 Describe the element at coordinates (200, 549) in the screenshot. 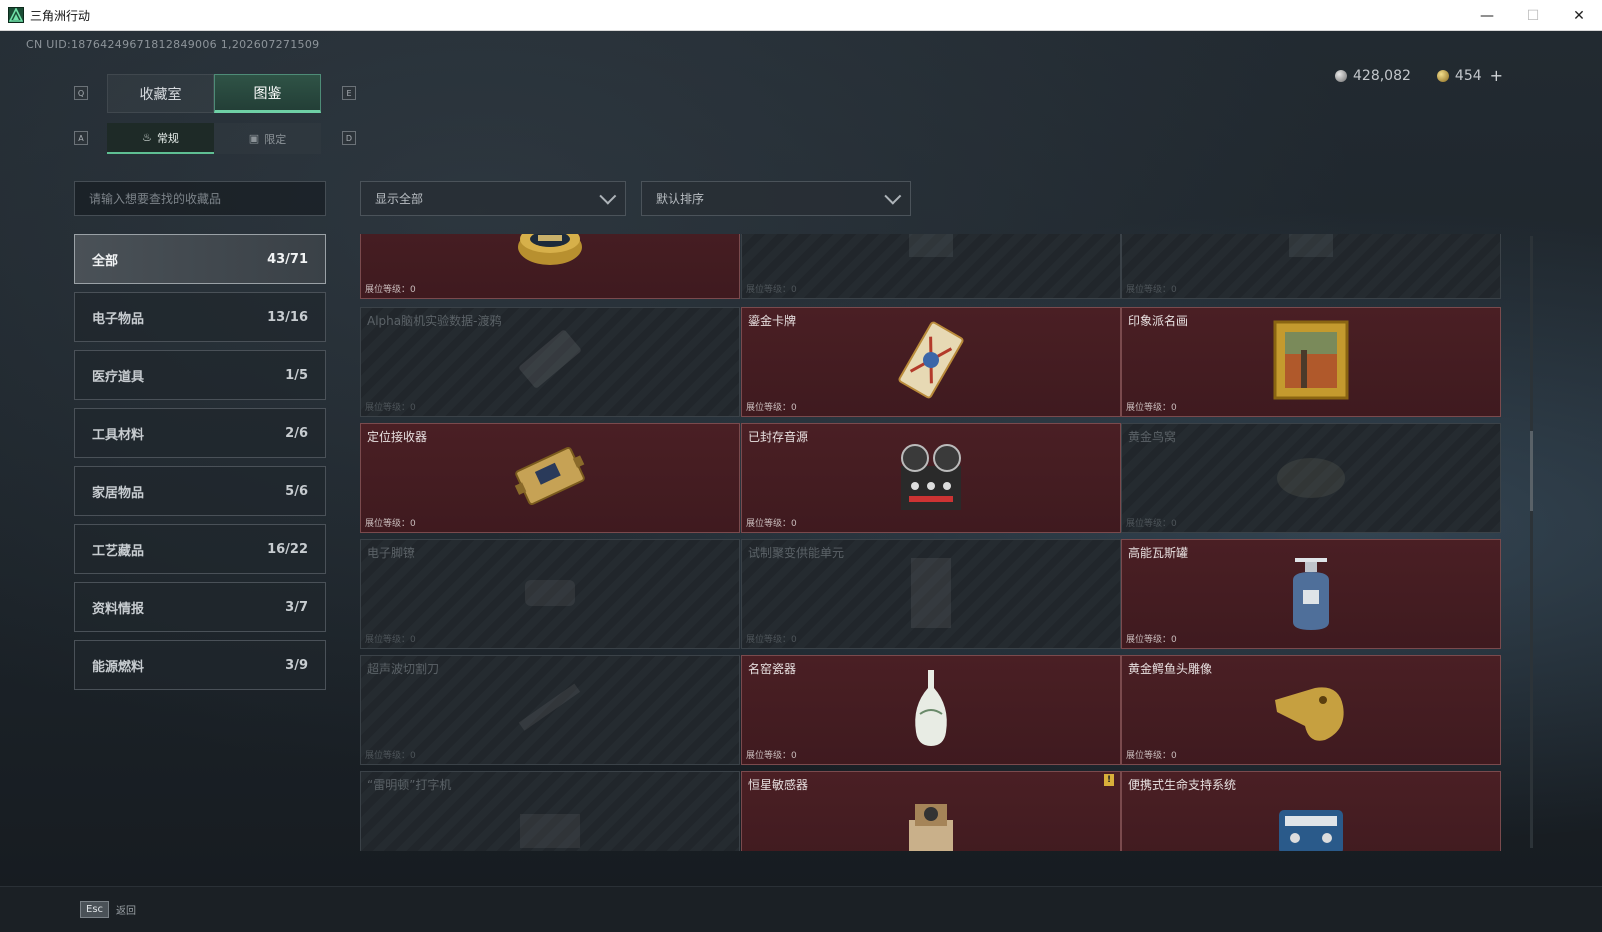

I see `category-crafts: 工艺藏品 16/22` at that location.